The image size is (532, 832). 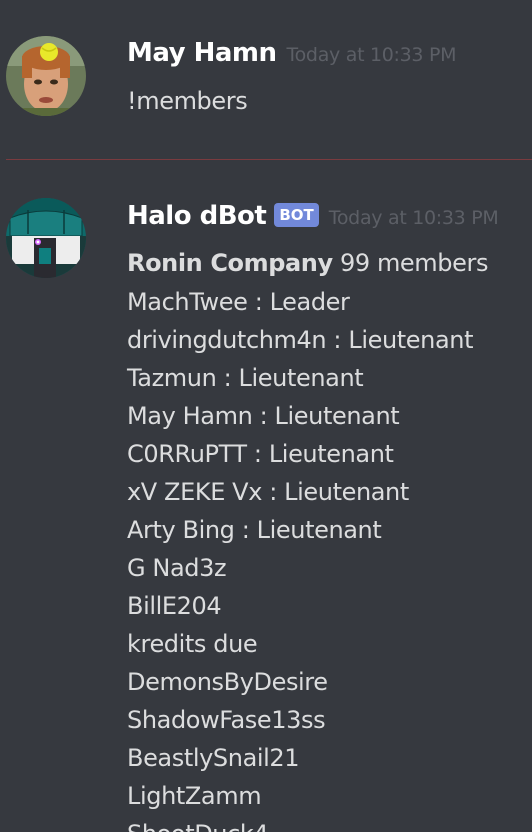 I want to click on member-line: Tazmun : Lieutenant, so click(x=245, y=378).